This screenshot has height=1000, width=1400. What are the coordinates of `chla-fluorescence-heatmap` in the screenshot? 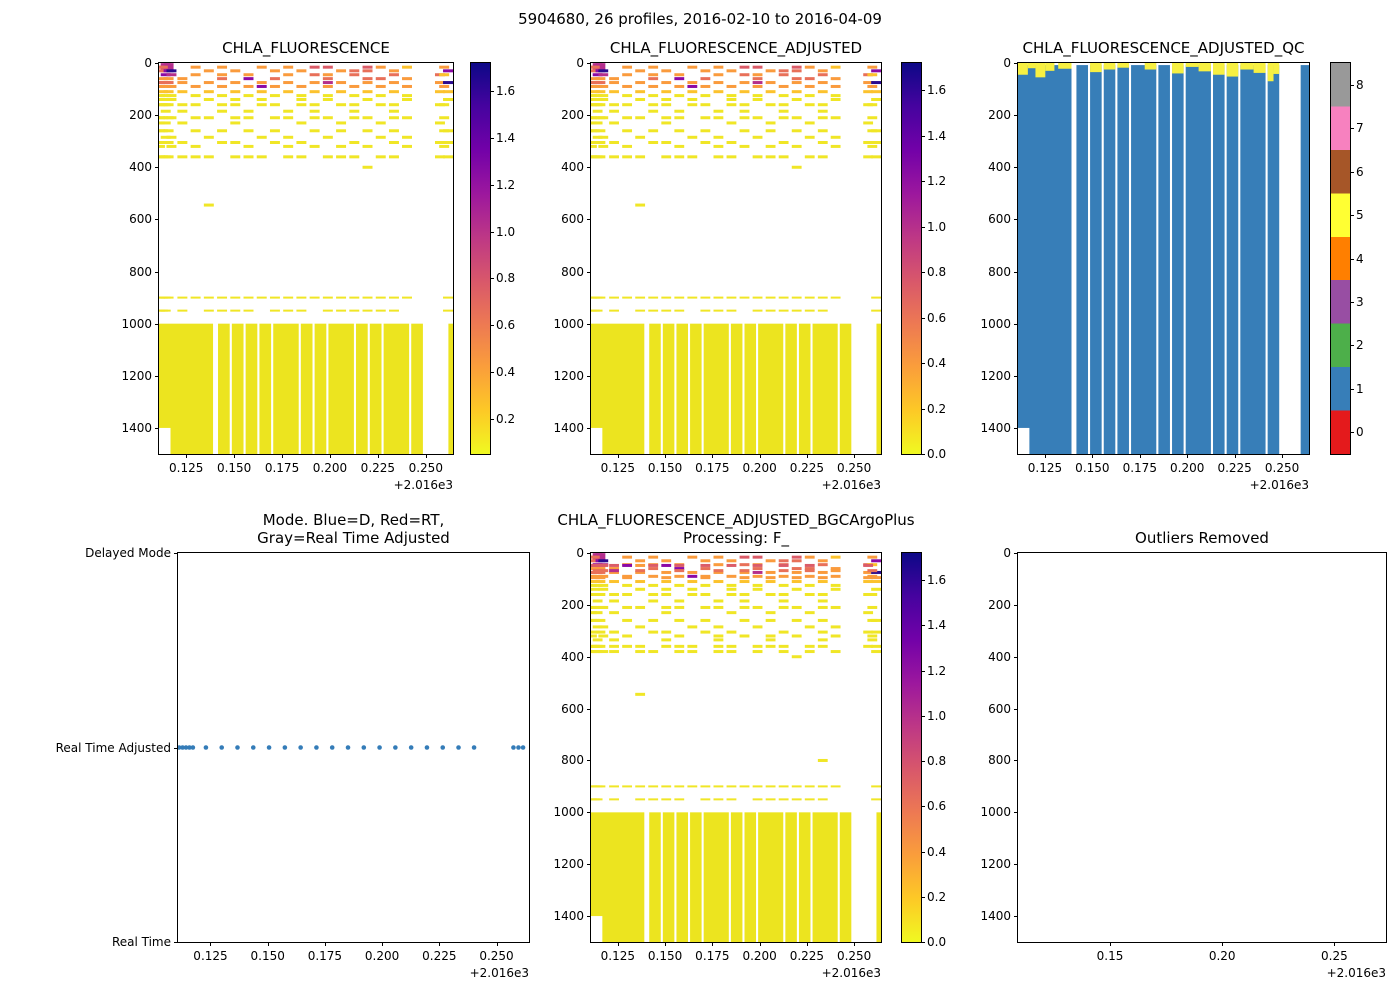 It's located at (306, 258).